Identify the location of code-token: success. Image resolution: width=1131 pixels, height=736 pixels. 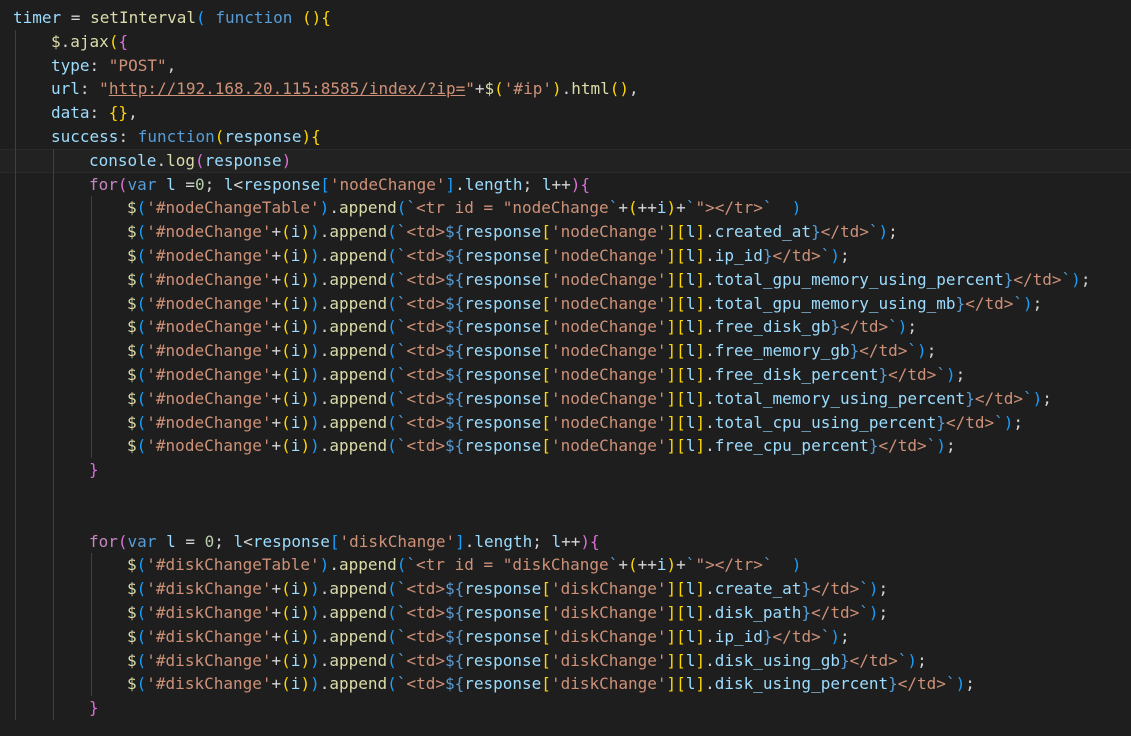
(85, 136).